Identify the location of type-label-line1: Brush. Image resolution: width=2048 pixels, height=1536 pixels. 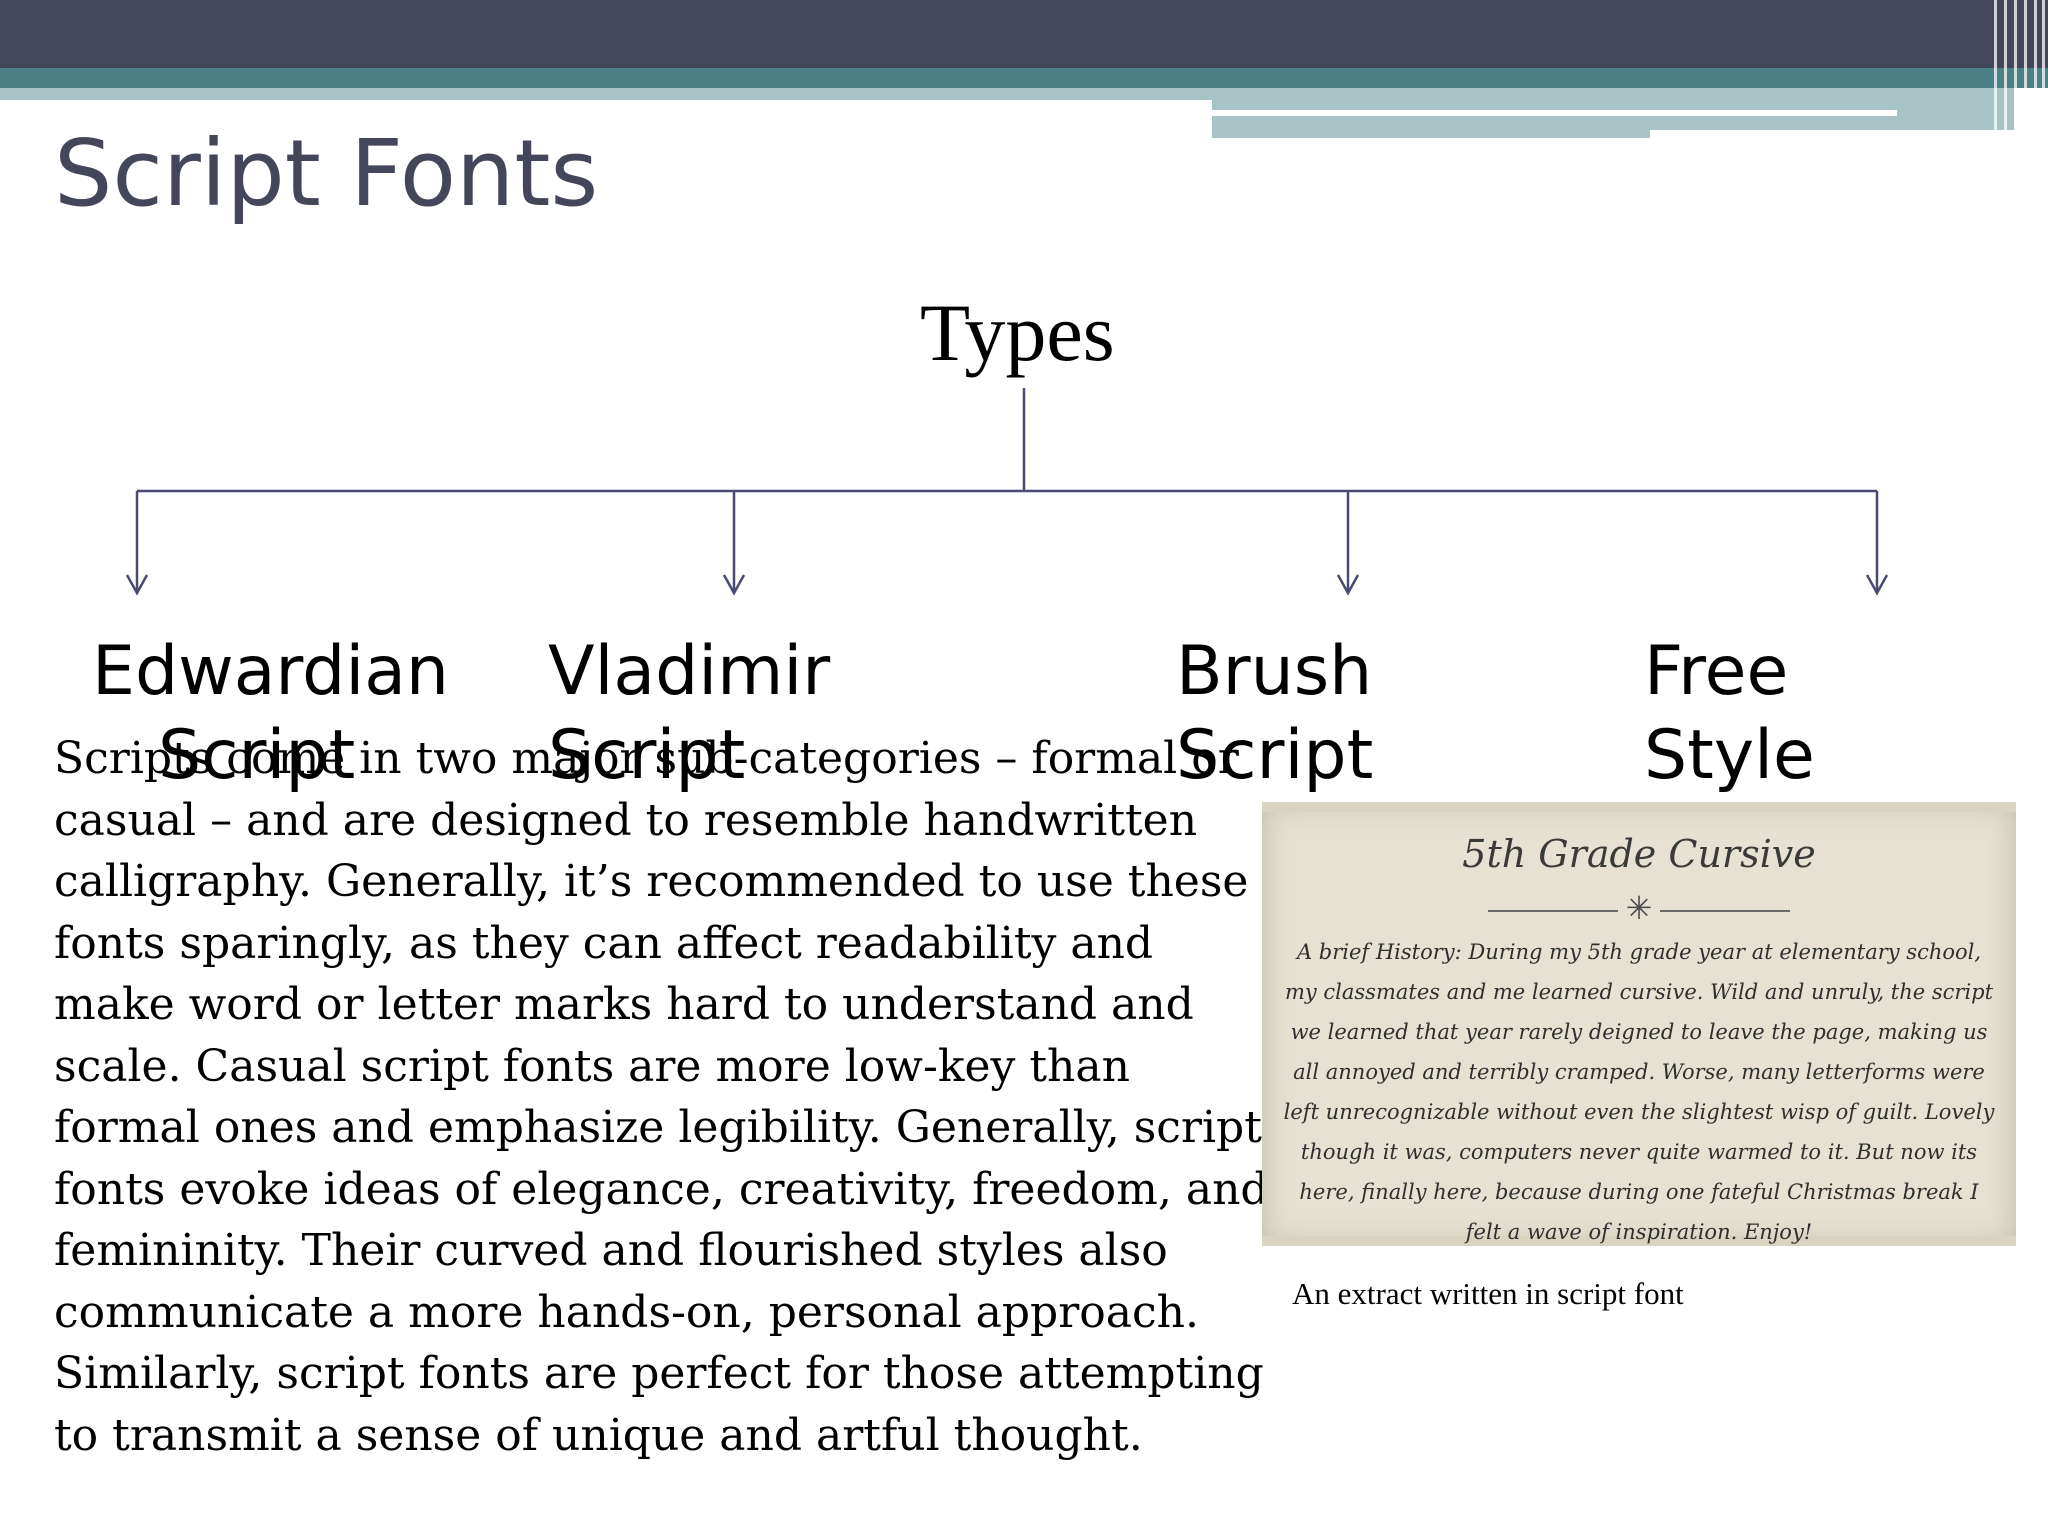
(1274, 671).